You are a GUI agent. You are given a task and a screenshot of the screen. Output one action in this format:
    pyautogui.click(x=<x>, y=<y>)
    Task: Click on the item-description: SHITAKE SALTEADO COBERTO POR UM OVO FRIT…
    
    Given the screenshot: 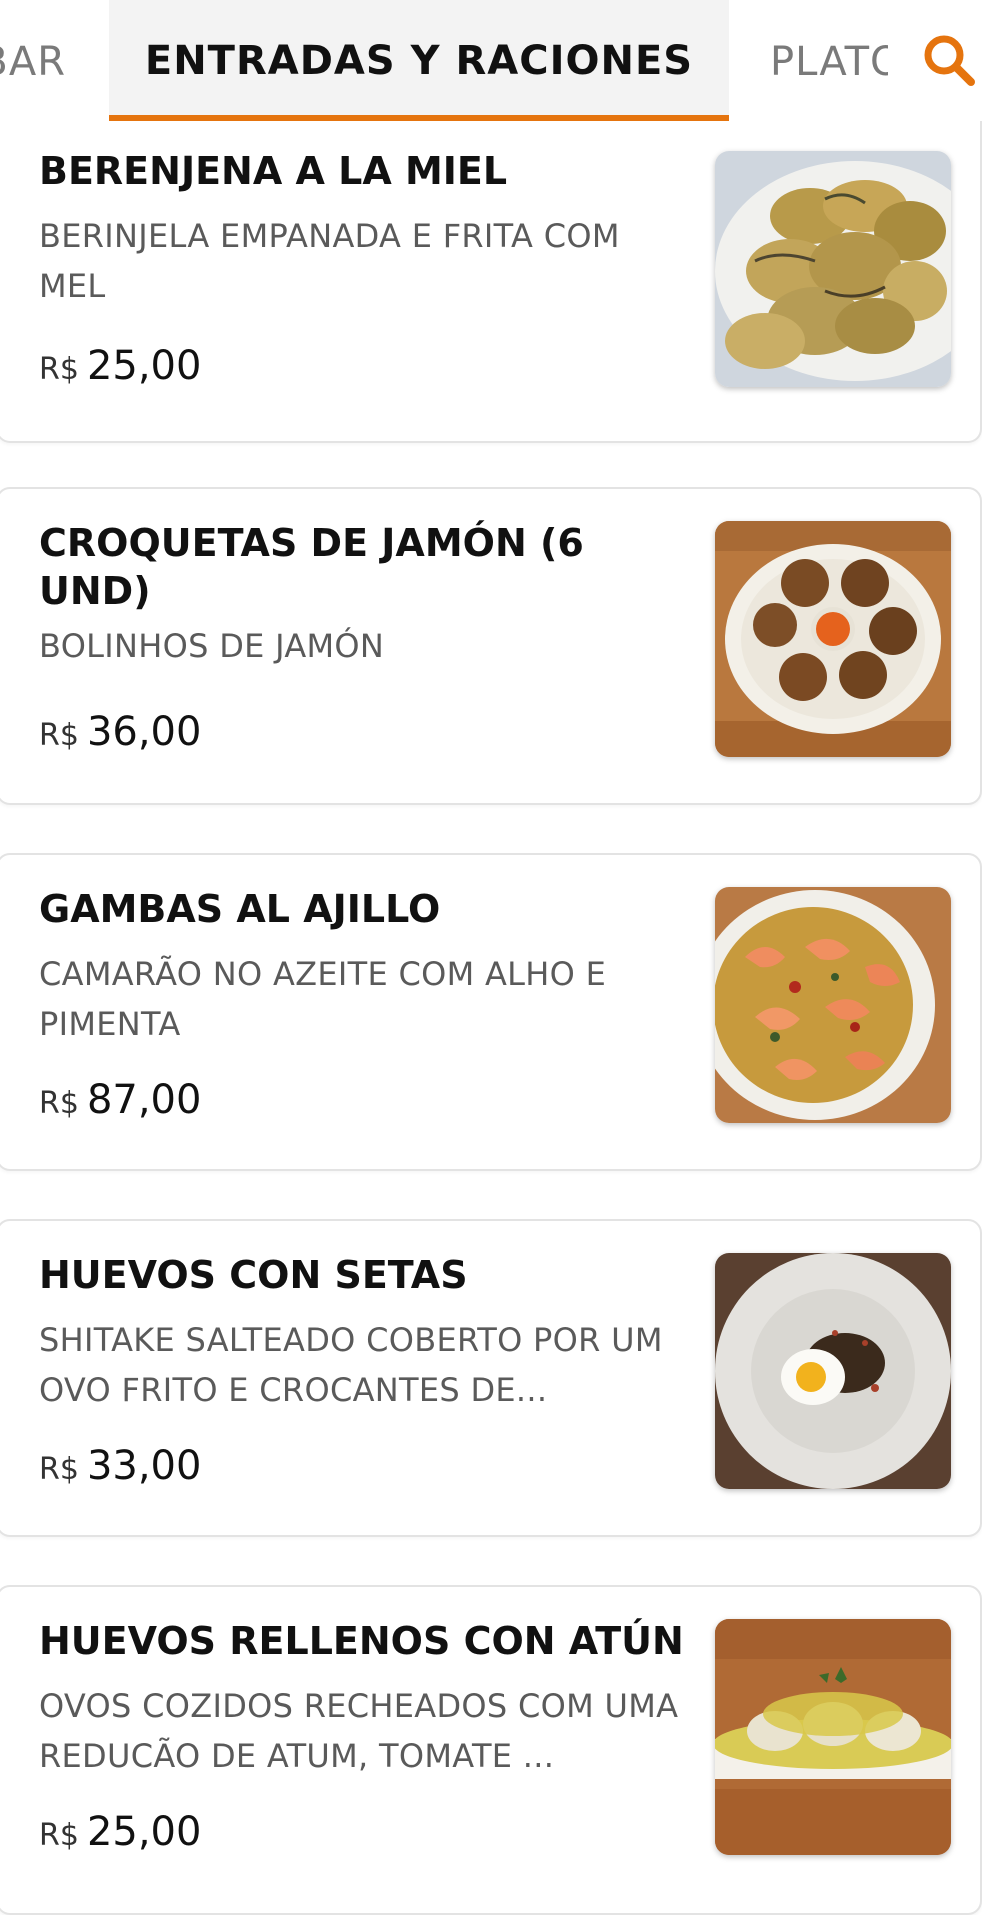 What is the action you would take?
    pyautogui.click(x=351, y=1365)
    